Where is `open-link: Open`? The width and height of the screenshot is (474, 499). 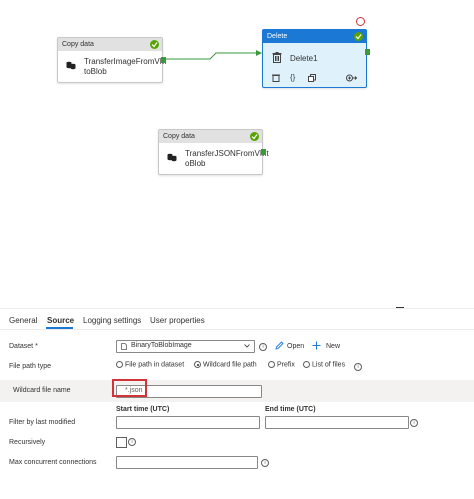 open-link: Open is located at coordinates (295, 346).